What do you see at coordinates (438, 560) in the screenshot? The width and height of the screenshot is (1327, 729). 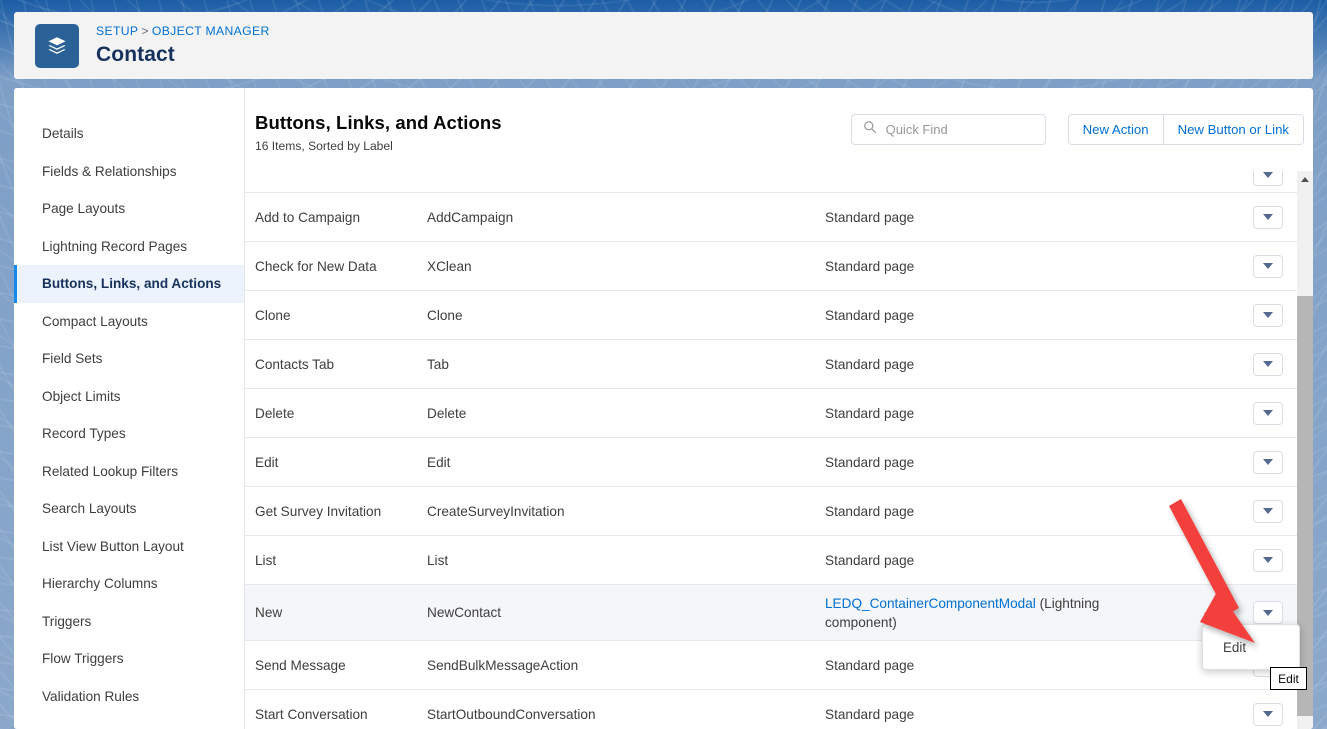 I see `row-name-cell: List` at bounding box center [438, 560].